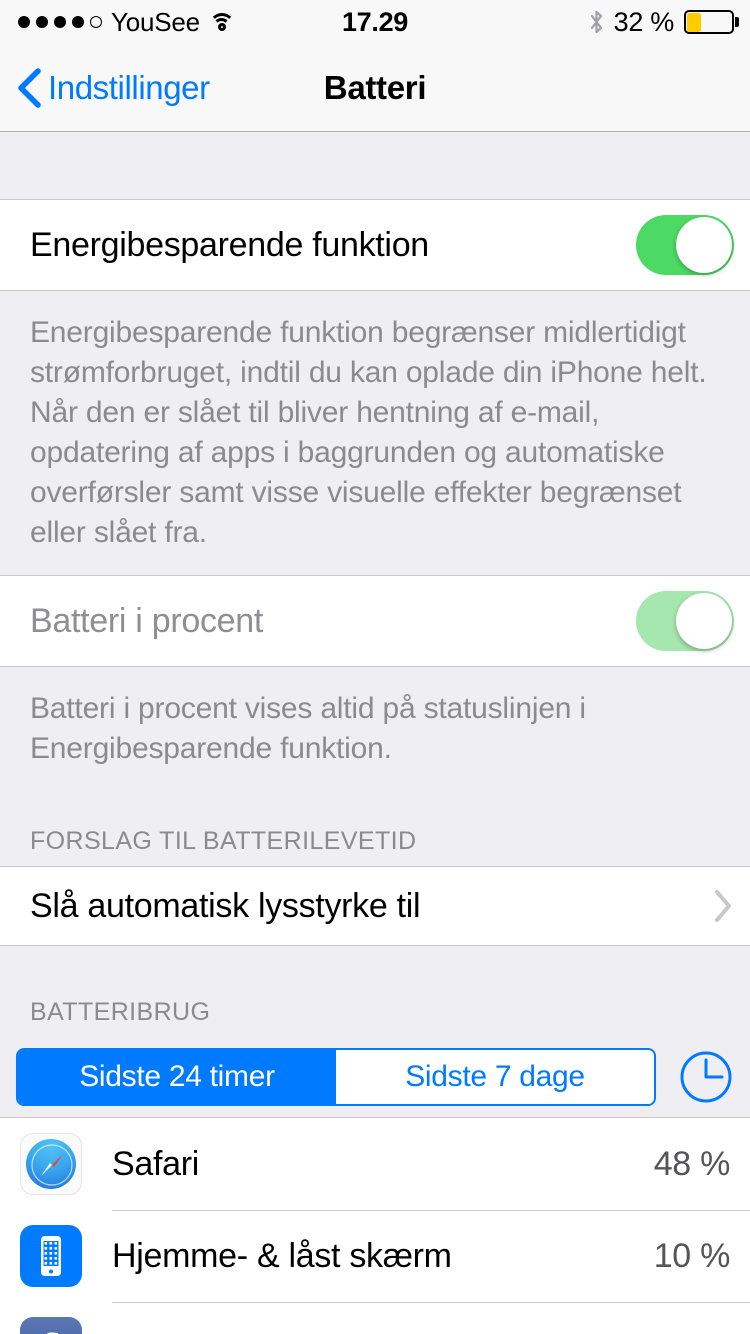 This screenshot has width=750, height=1334. I want to click on app-name: Hjemme- & låst skærm, so click(282, 1255).